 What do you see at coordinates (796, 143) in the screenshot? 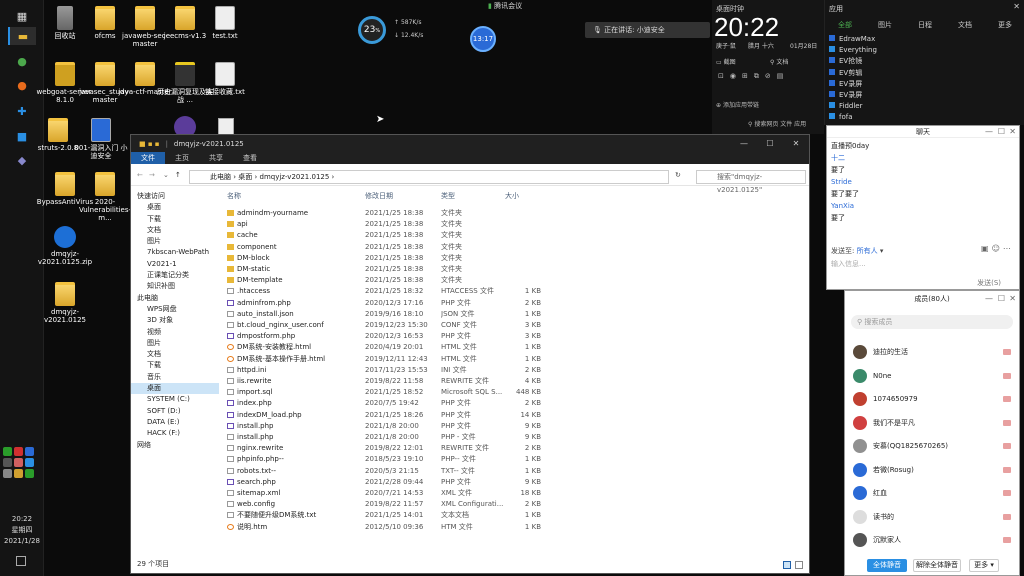
I see `close-button: ✕` at bounding box center [796, 143].